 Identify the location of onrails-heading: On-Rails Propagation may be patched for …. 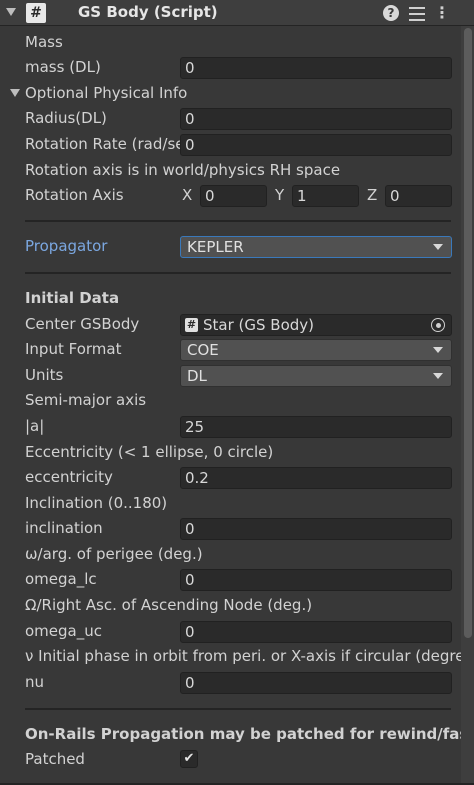
(243, 734).